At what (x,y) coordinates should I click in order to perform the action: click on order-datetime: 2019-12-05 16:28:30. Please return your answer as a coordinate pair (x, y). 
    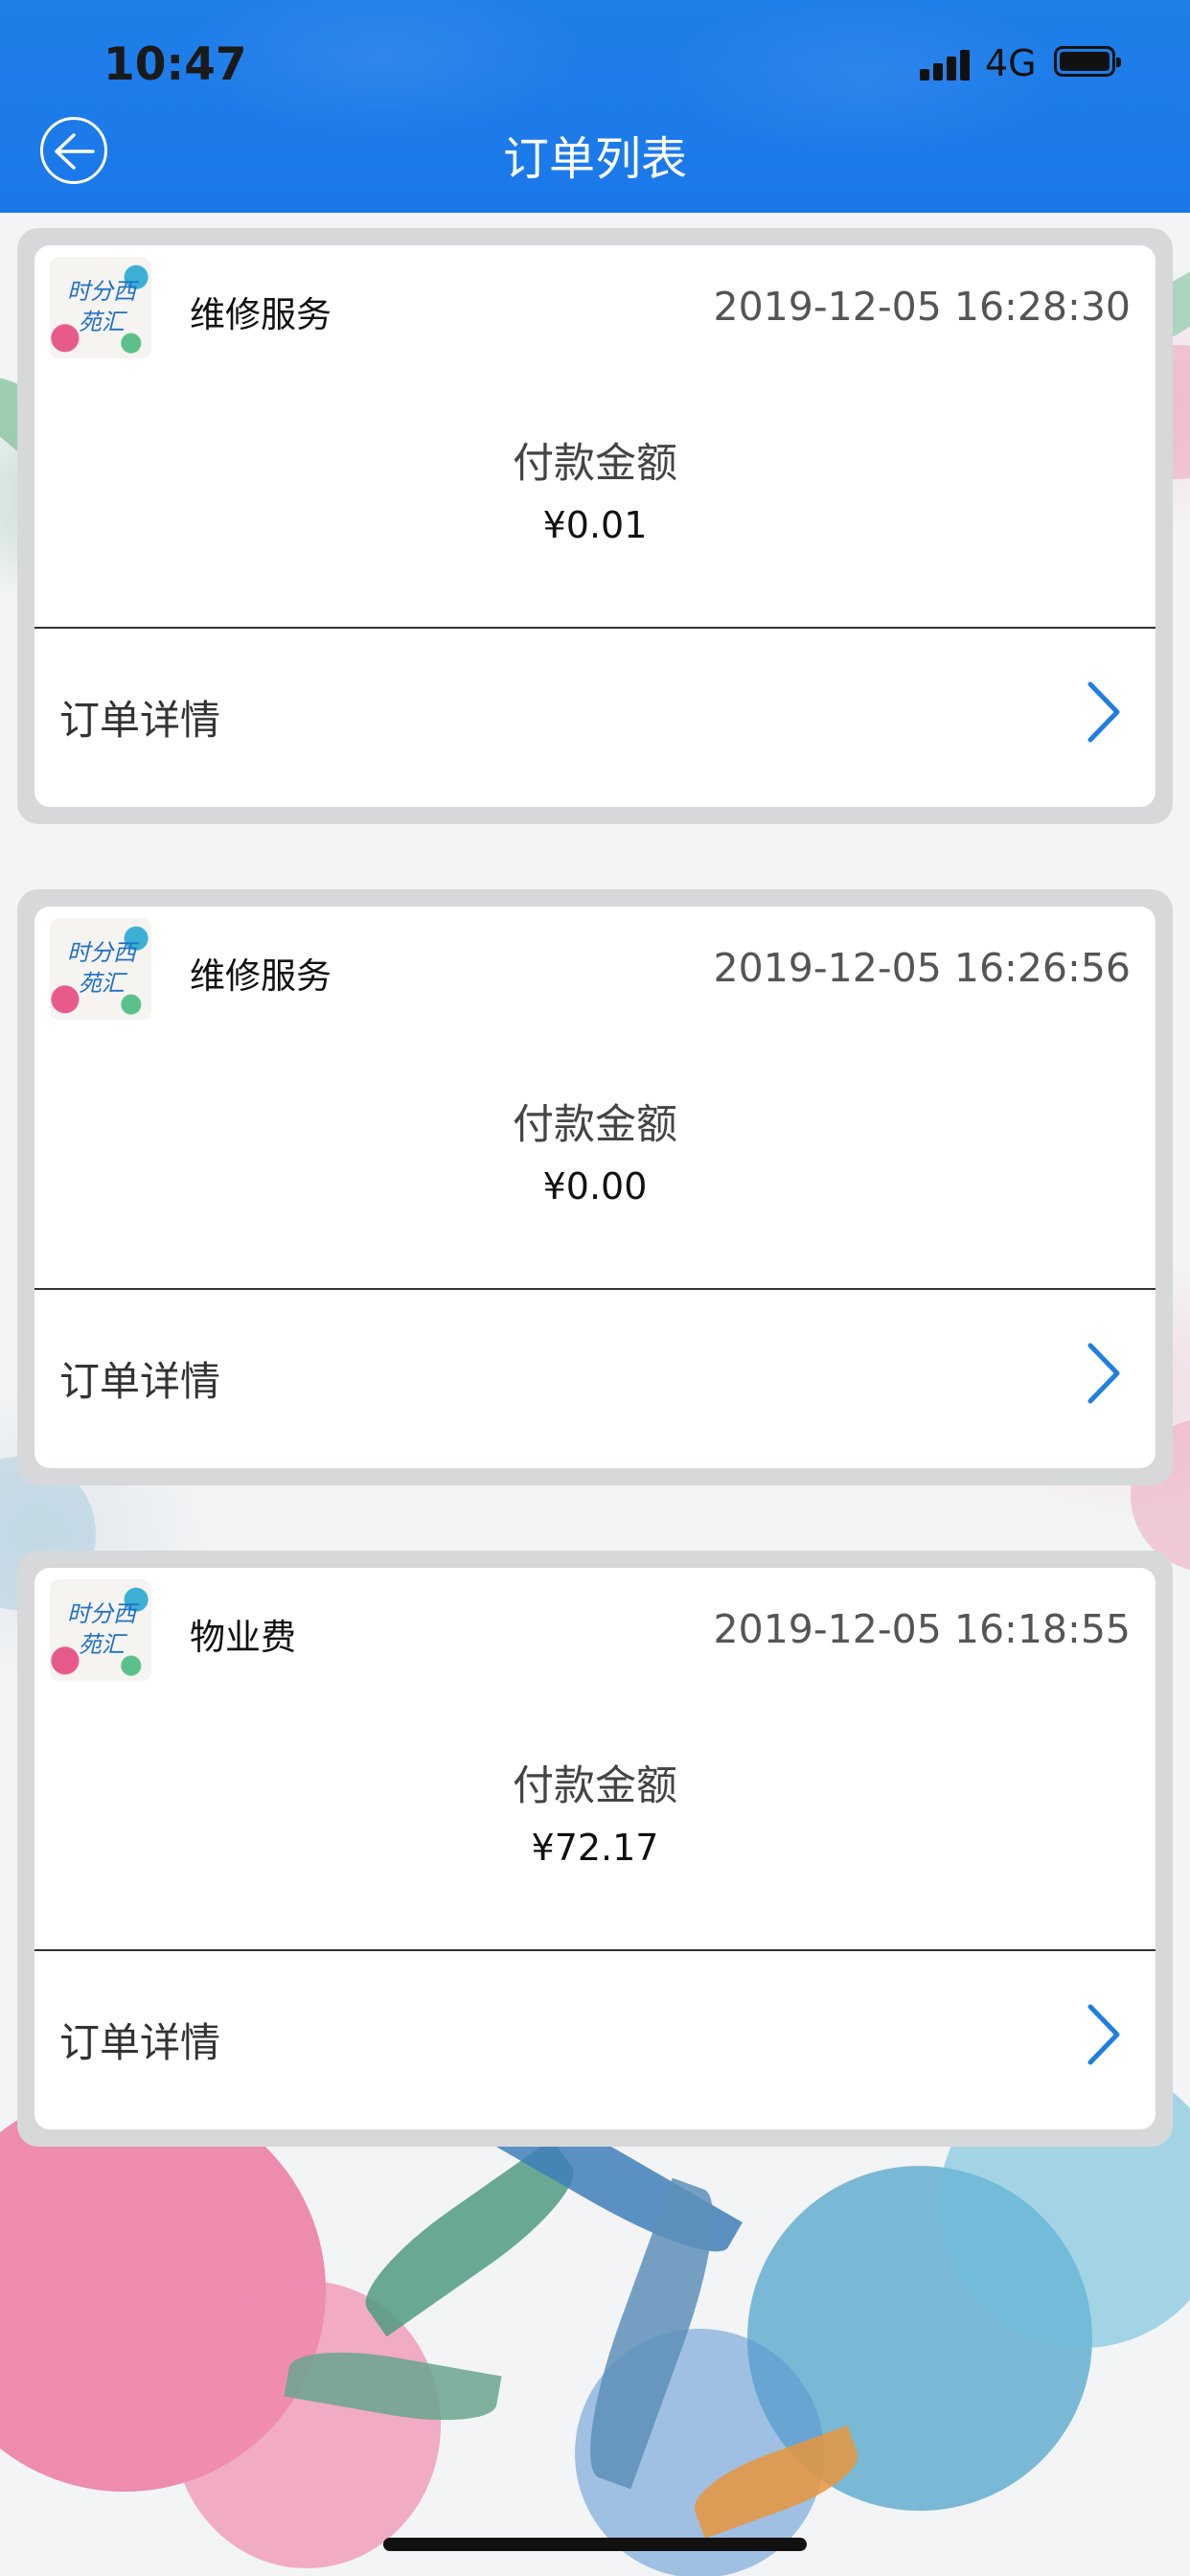
    Looking at the image, I should click on (922, 307).